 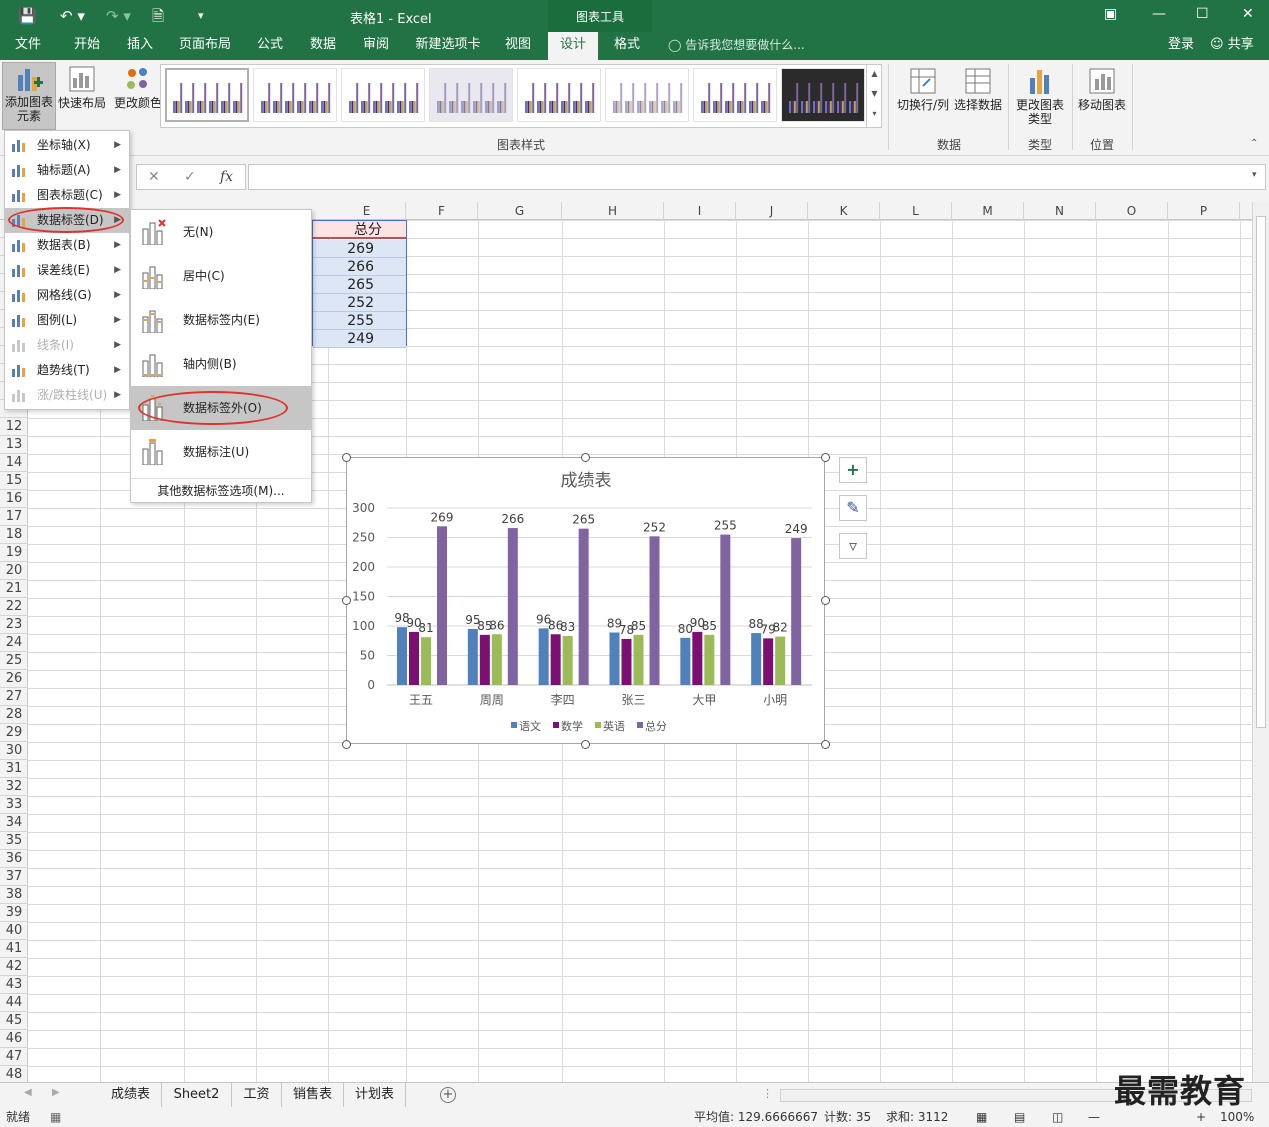 I want to click on ribbon-display-icon: ▣, so click(x=1110, y=14).